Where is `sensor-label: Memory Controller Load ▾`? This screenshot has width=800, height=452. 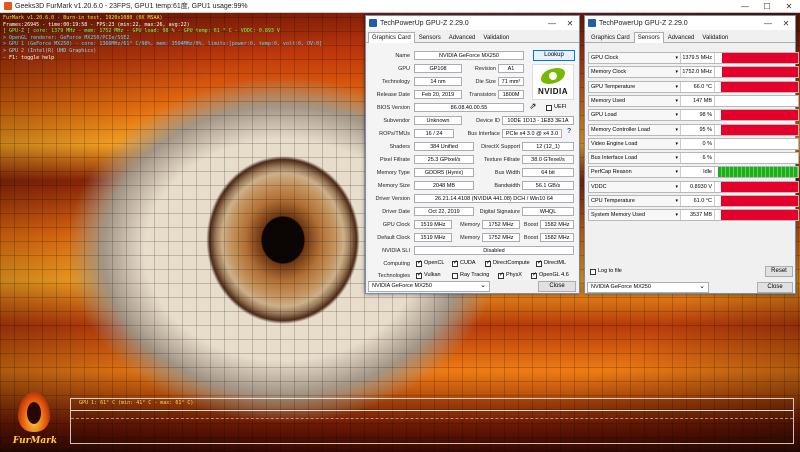 sensor-label: Memory Controller Load ▾ is located at coordinates (635, 129).